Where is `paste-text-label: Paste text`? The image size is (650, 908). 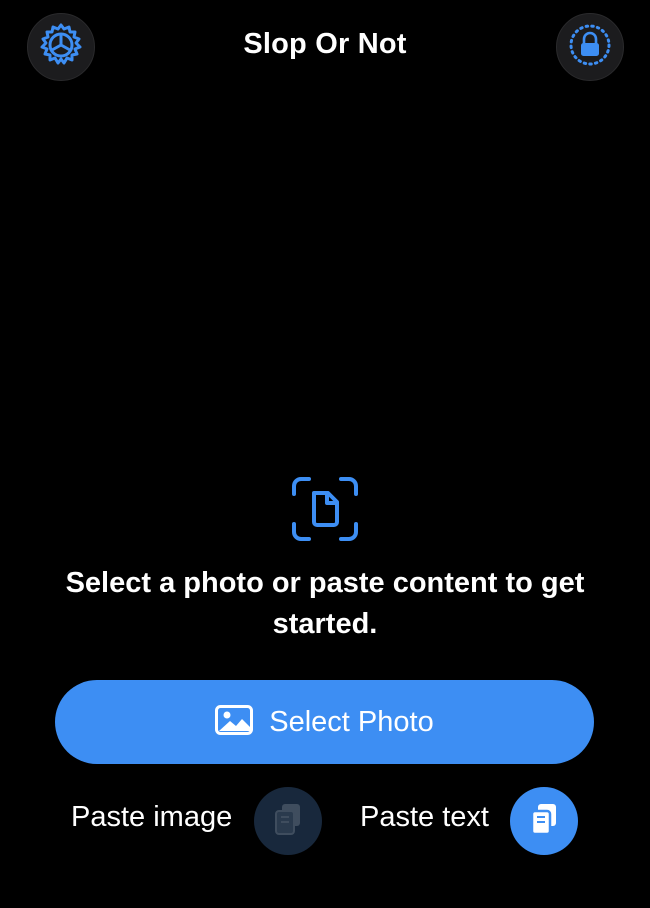
paste-text-label: Paste text is located at coordinates (424, 817).